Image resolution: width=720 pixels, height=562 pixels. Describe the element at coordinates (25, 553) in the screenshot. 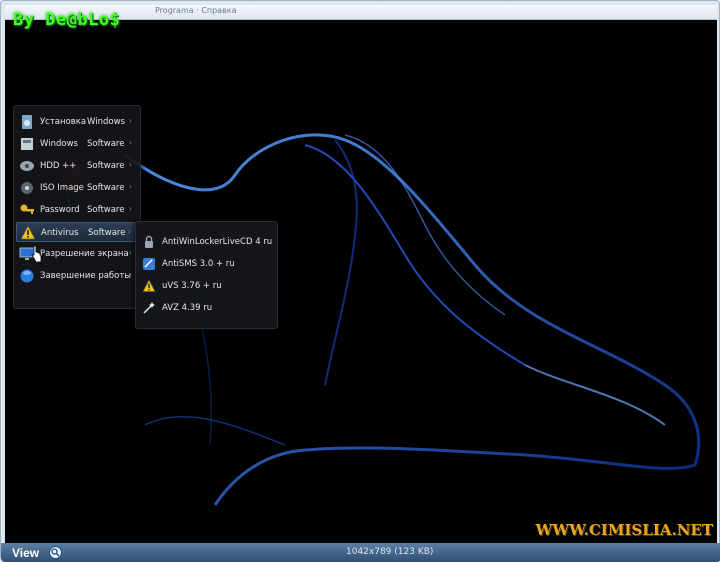

I see `view-button: View` at that location.